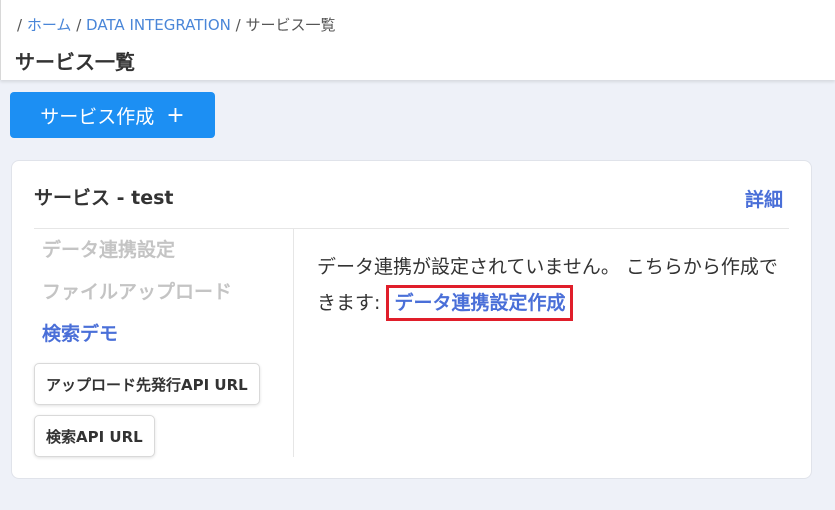 This screenshot has height=510, width=835. I want to click on integration-message: データ連携が設定されていません。 こちらから作成できます: データ連携設定作成, so click(554, 285).